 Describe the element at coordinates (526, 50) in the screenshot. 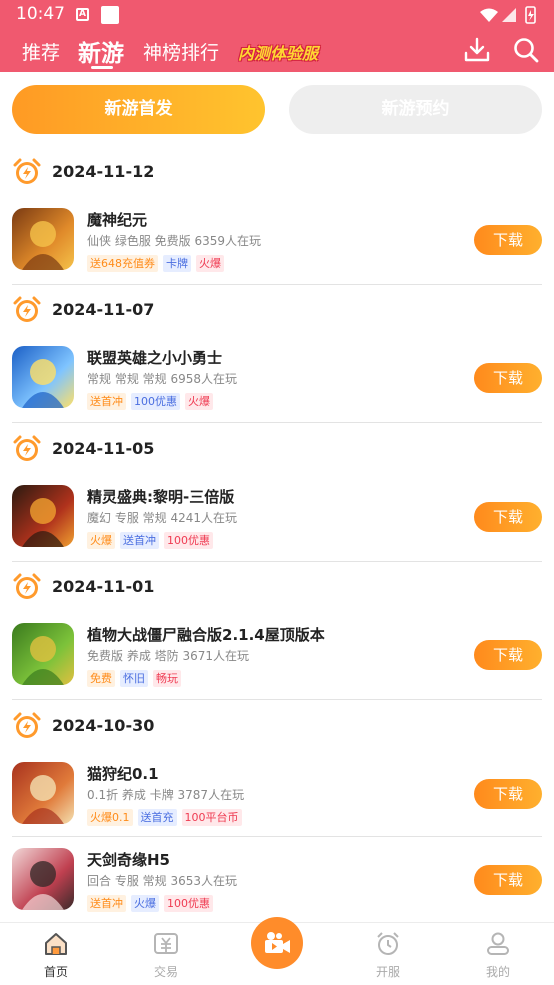

I see `search-icon` at that location.